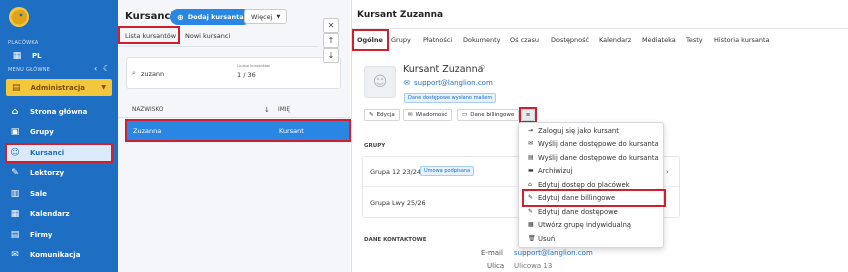  I want to click on building-icon: ▦, so click(17, 56).